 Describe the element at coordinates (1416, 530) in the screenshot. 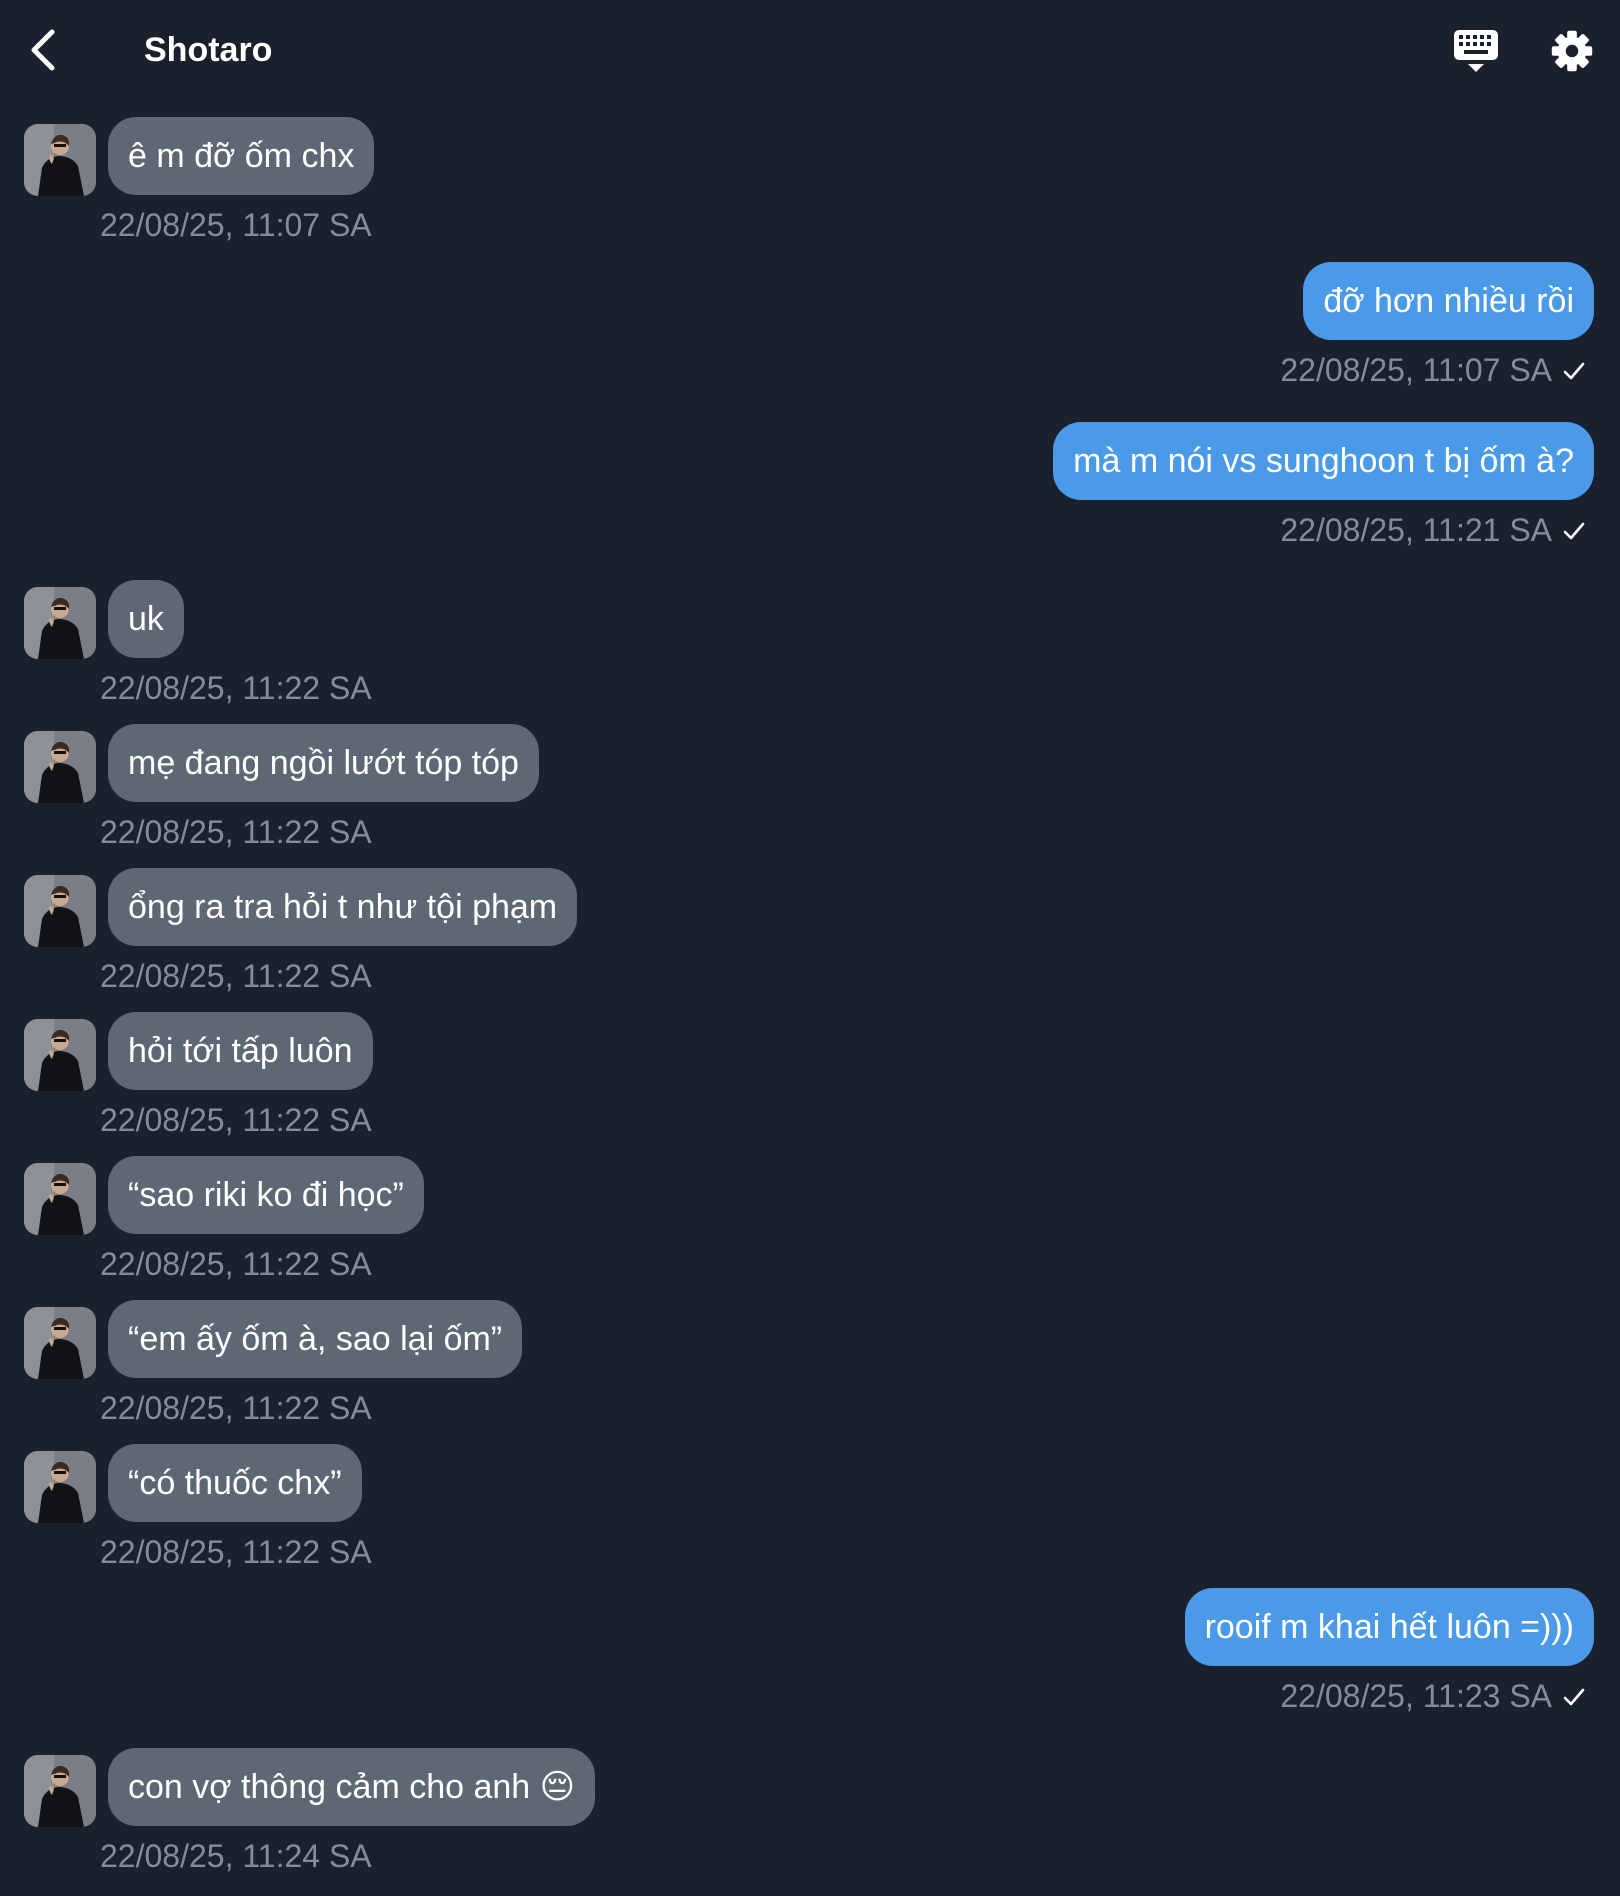

I see `timestamp-text: 22/08/25, 11:21 SA` at that location.